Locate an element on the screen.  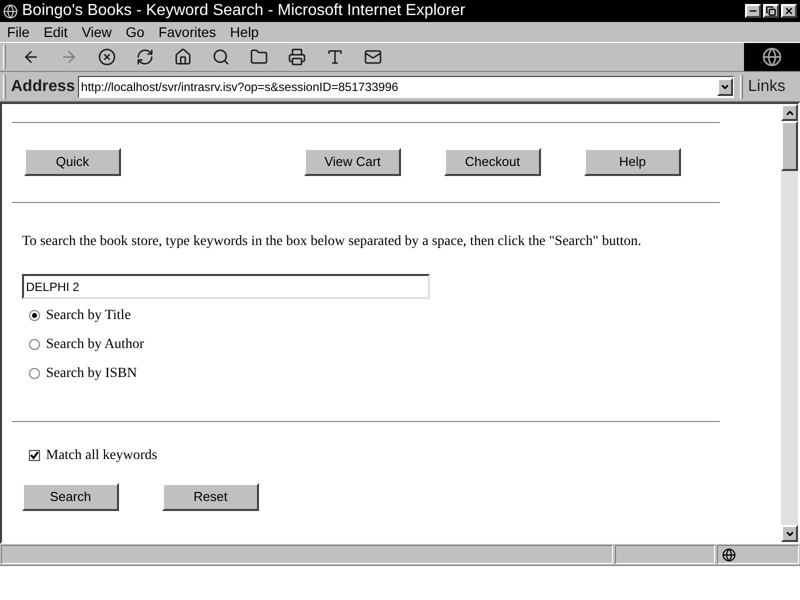
nav-button: View Cart is located at coordinates (352, 162).